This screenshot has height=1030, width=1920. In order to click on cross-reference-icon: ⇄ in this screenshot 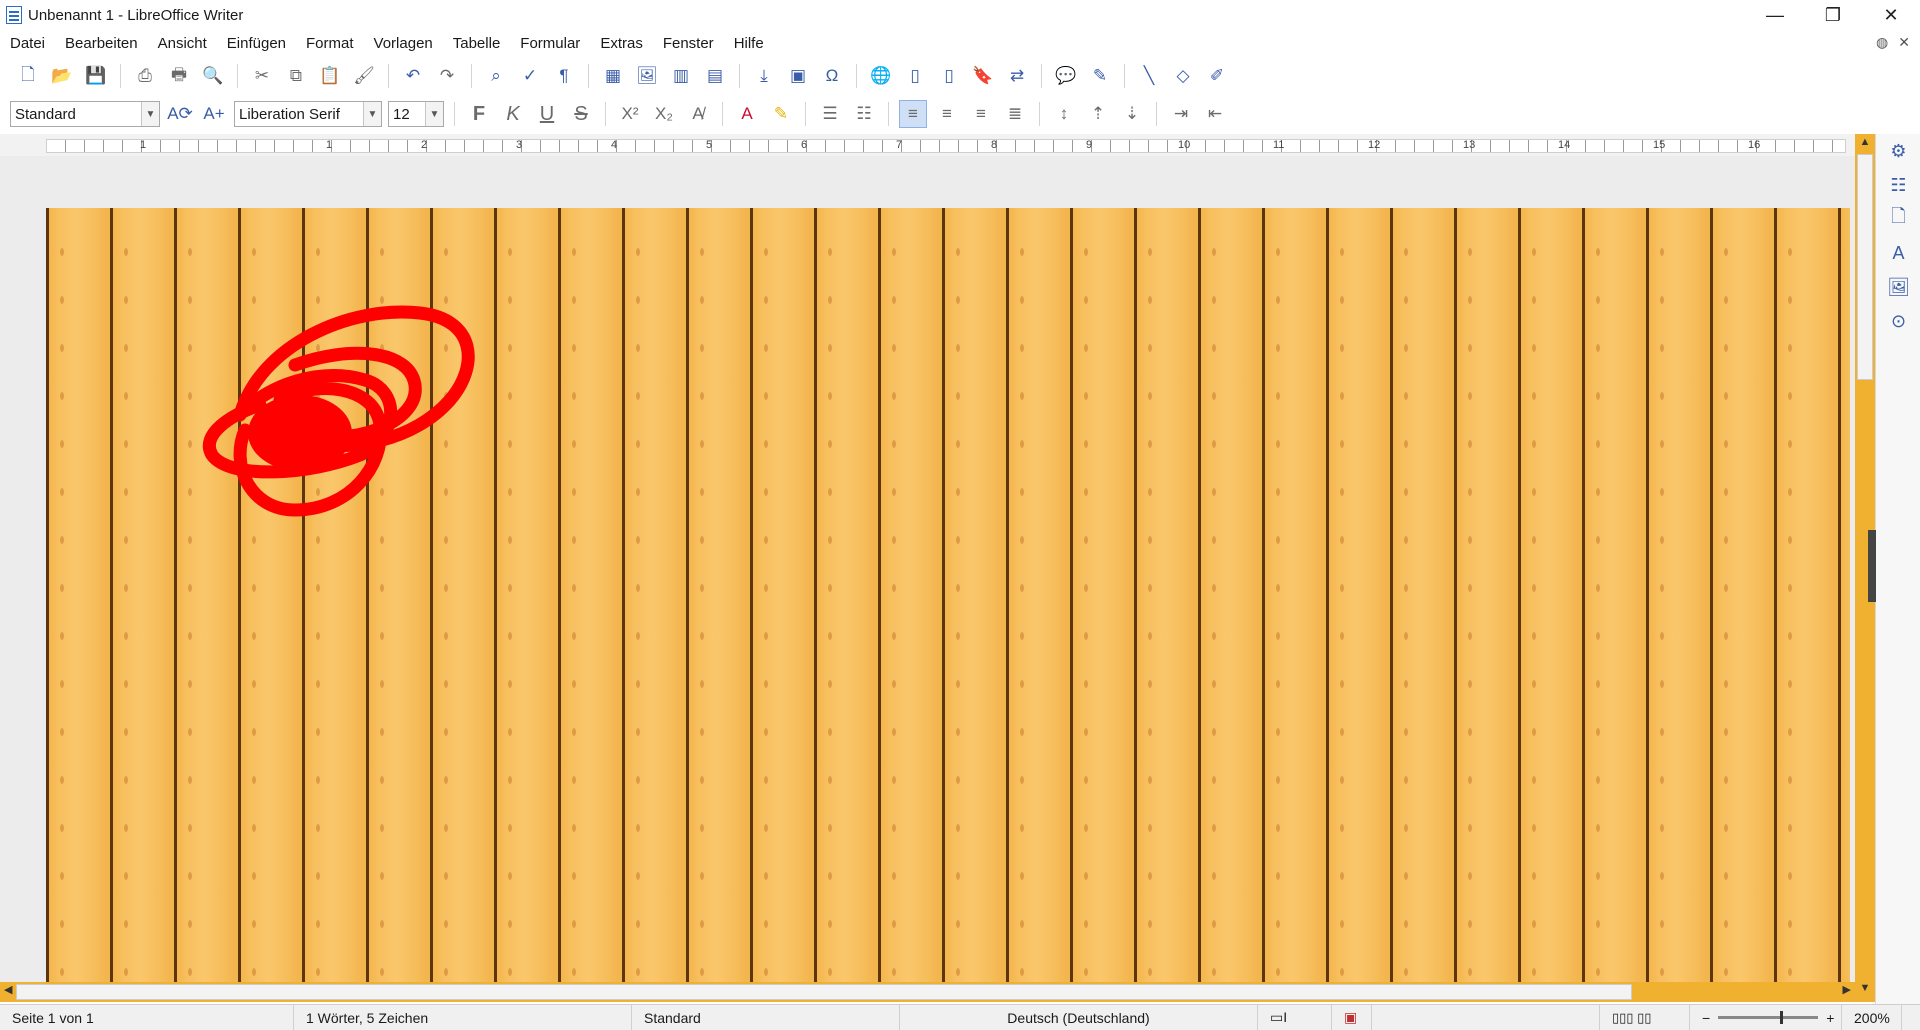, I will do `click(1017, 76)`.